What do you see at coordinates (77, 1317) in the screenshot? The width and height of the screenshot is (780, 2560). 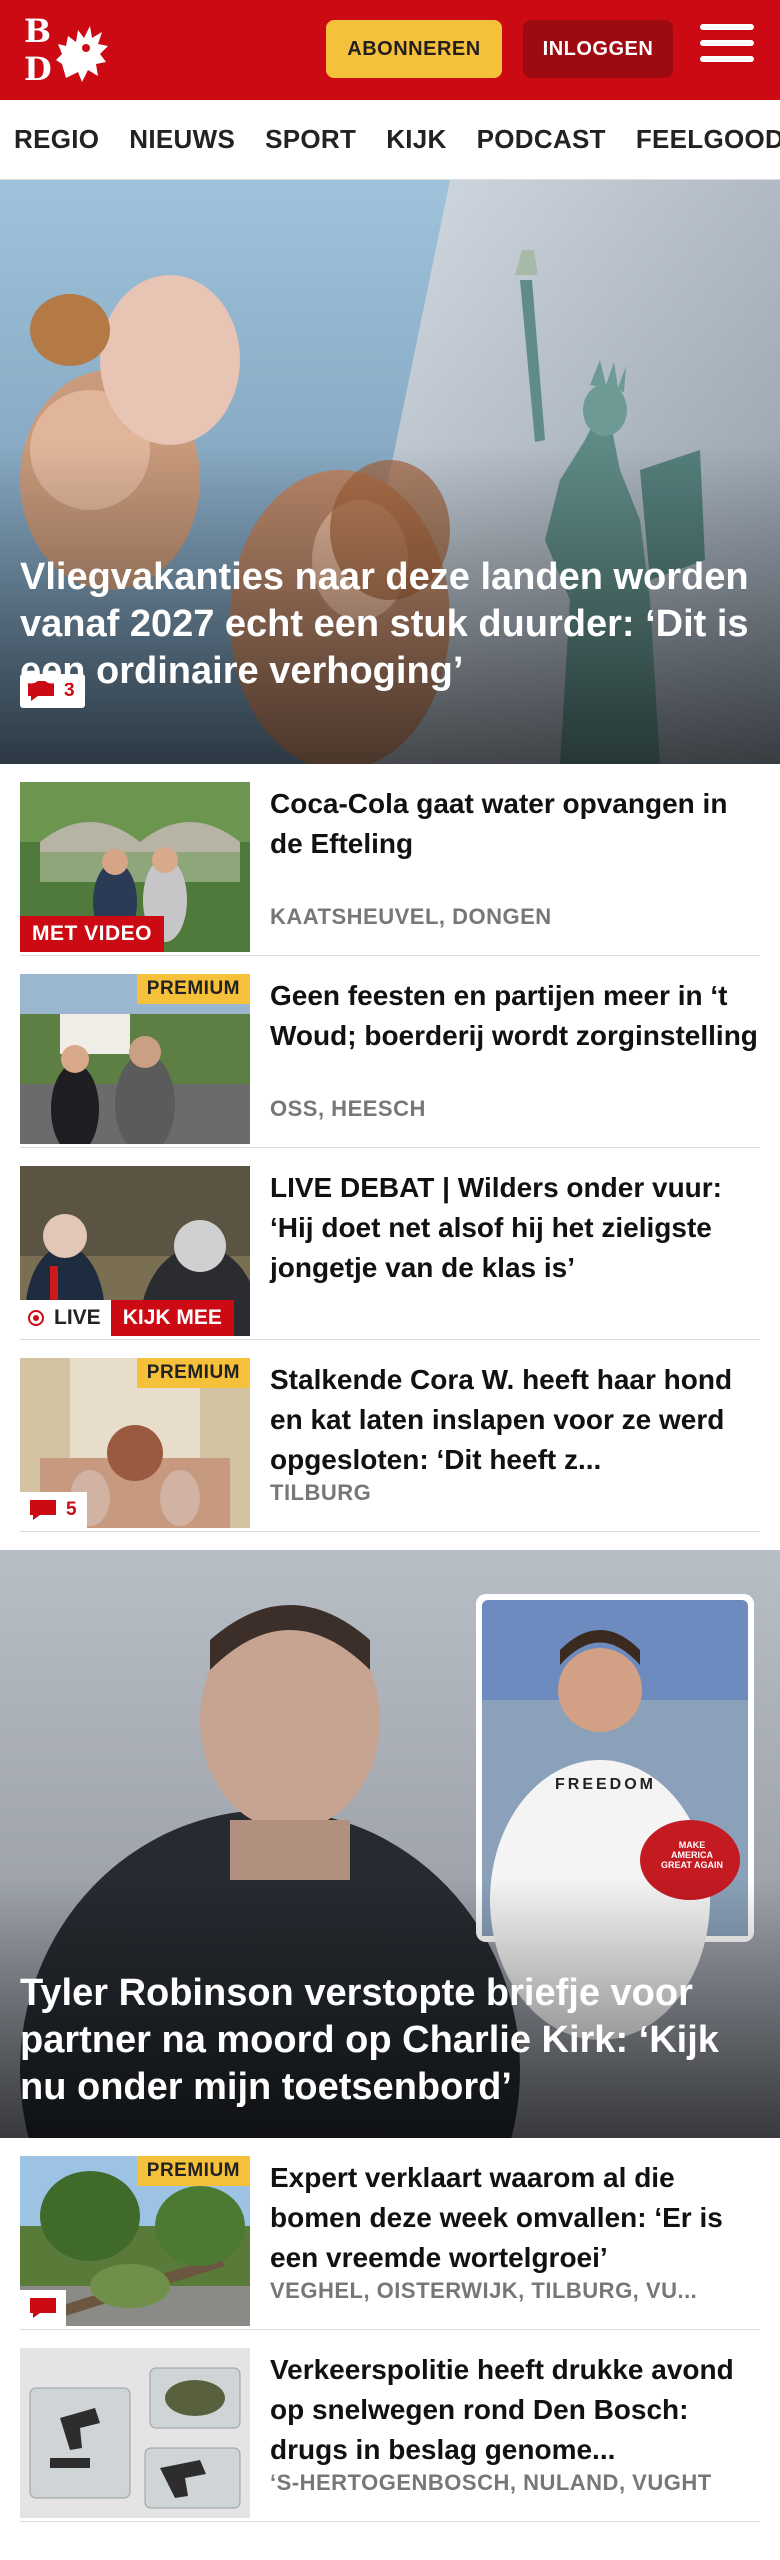 I see `live-text: LIVE` at bounding box center [77, 1317].